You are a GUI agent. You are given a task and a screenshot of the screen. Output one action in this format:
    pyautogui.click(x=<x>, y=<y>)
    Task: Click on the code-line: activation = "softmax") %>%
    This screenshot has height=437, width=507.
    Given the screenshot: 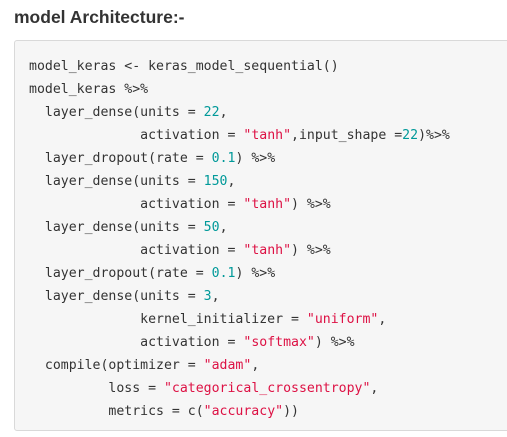 What is the action you would take?
    pyautogui.click(x=239, y=342)
    